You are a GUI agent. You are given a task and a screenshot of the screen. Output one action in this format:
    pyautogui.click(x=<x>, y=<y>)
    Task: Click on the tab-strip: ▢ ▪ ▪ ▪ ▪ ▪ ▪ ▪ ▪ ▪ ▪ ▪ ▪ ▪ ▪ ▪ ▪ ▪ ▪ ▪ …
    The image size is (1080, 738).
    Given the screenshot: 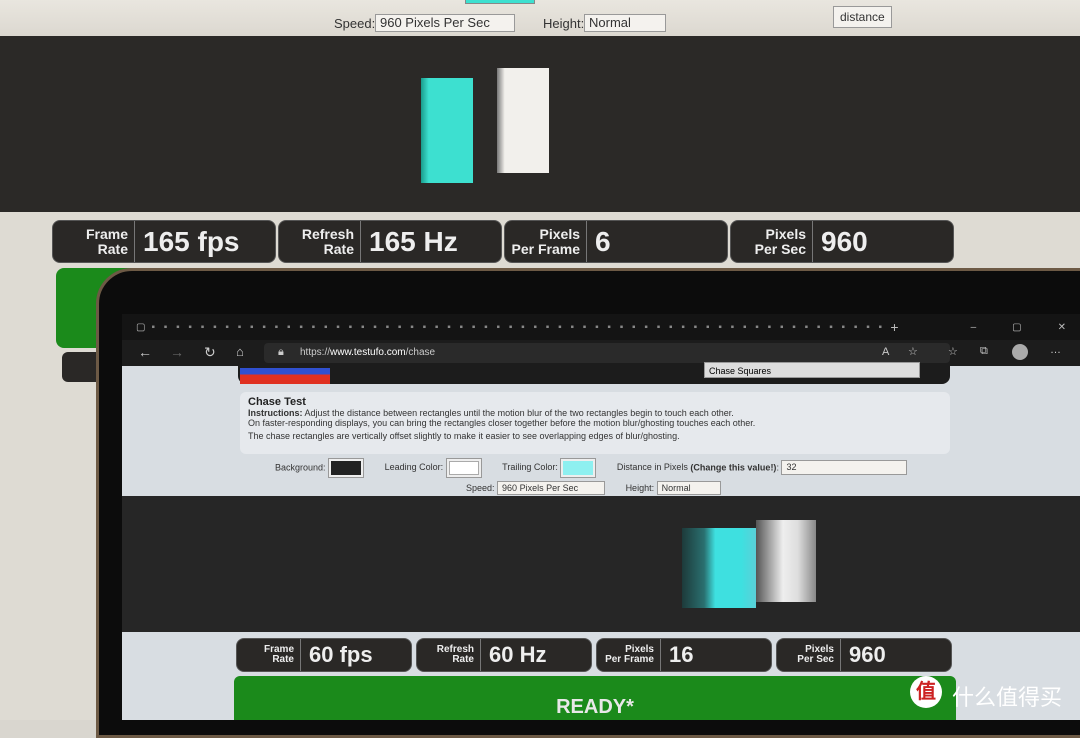 What is the action you would take?
    pyautogui.click(x=601, y=327)
    